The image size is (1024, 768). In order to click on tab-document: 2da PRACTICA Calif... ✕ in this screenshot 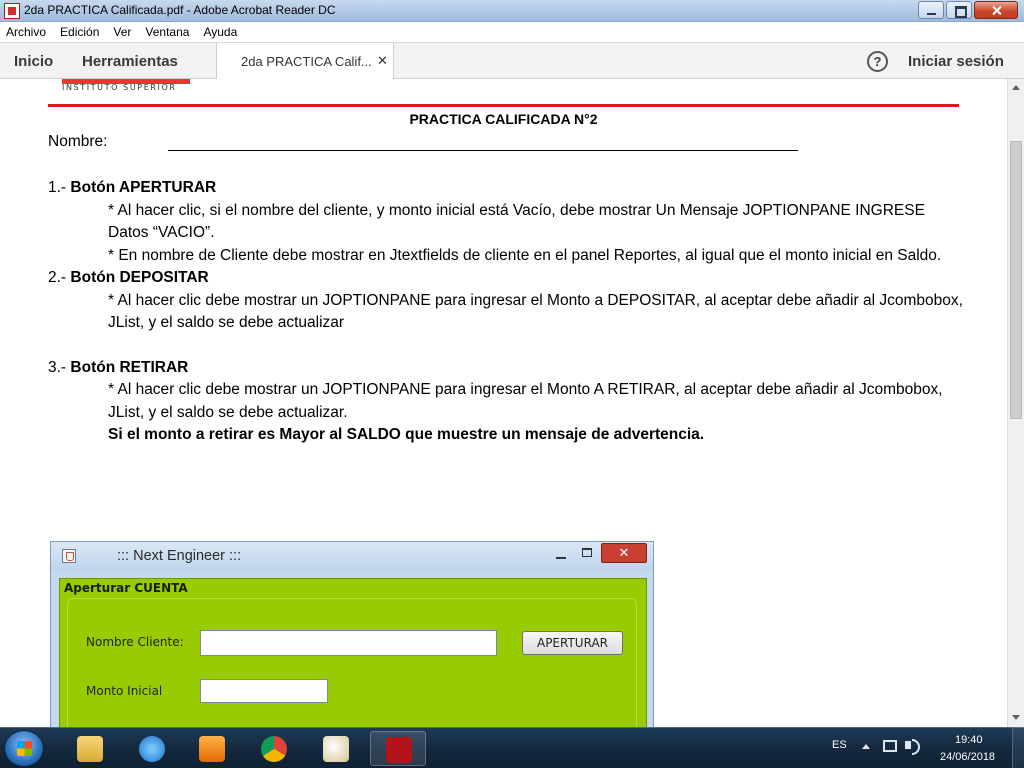, I will do `click(305, 61)`.